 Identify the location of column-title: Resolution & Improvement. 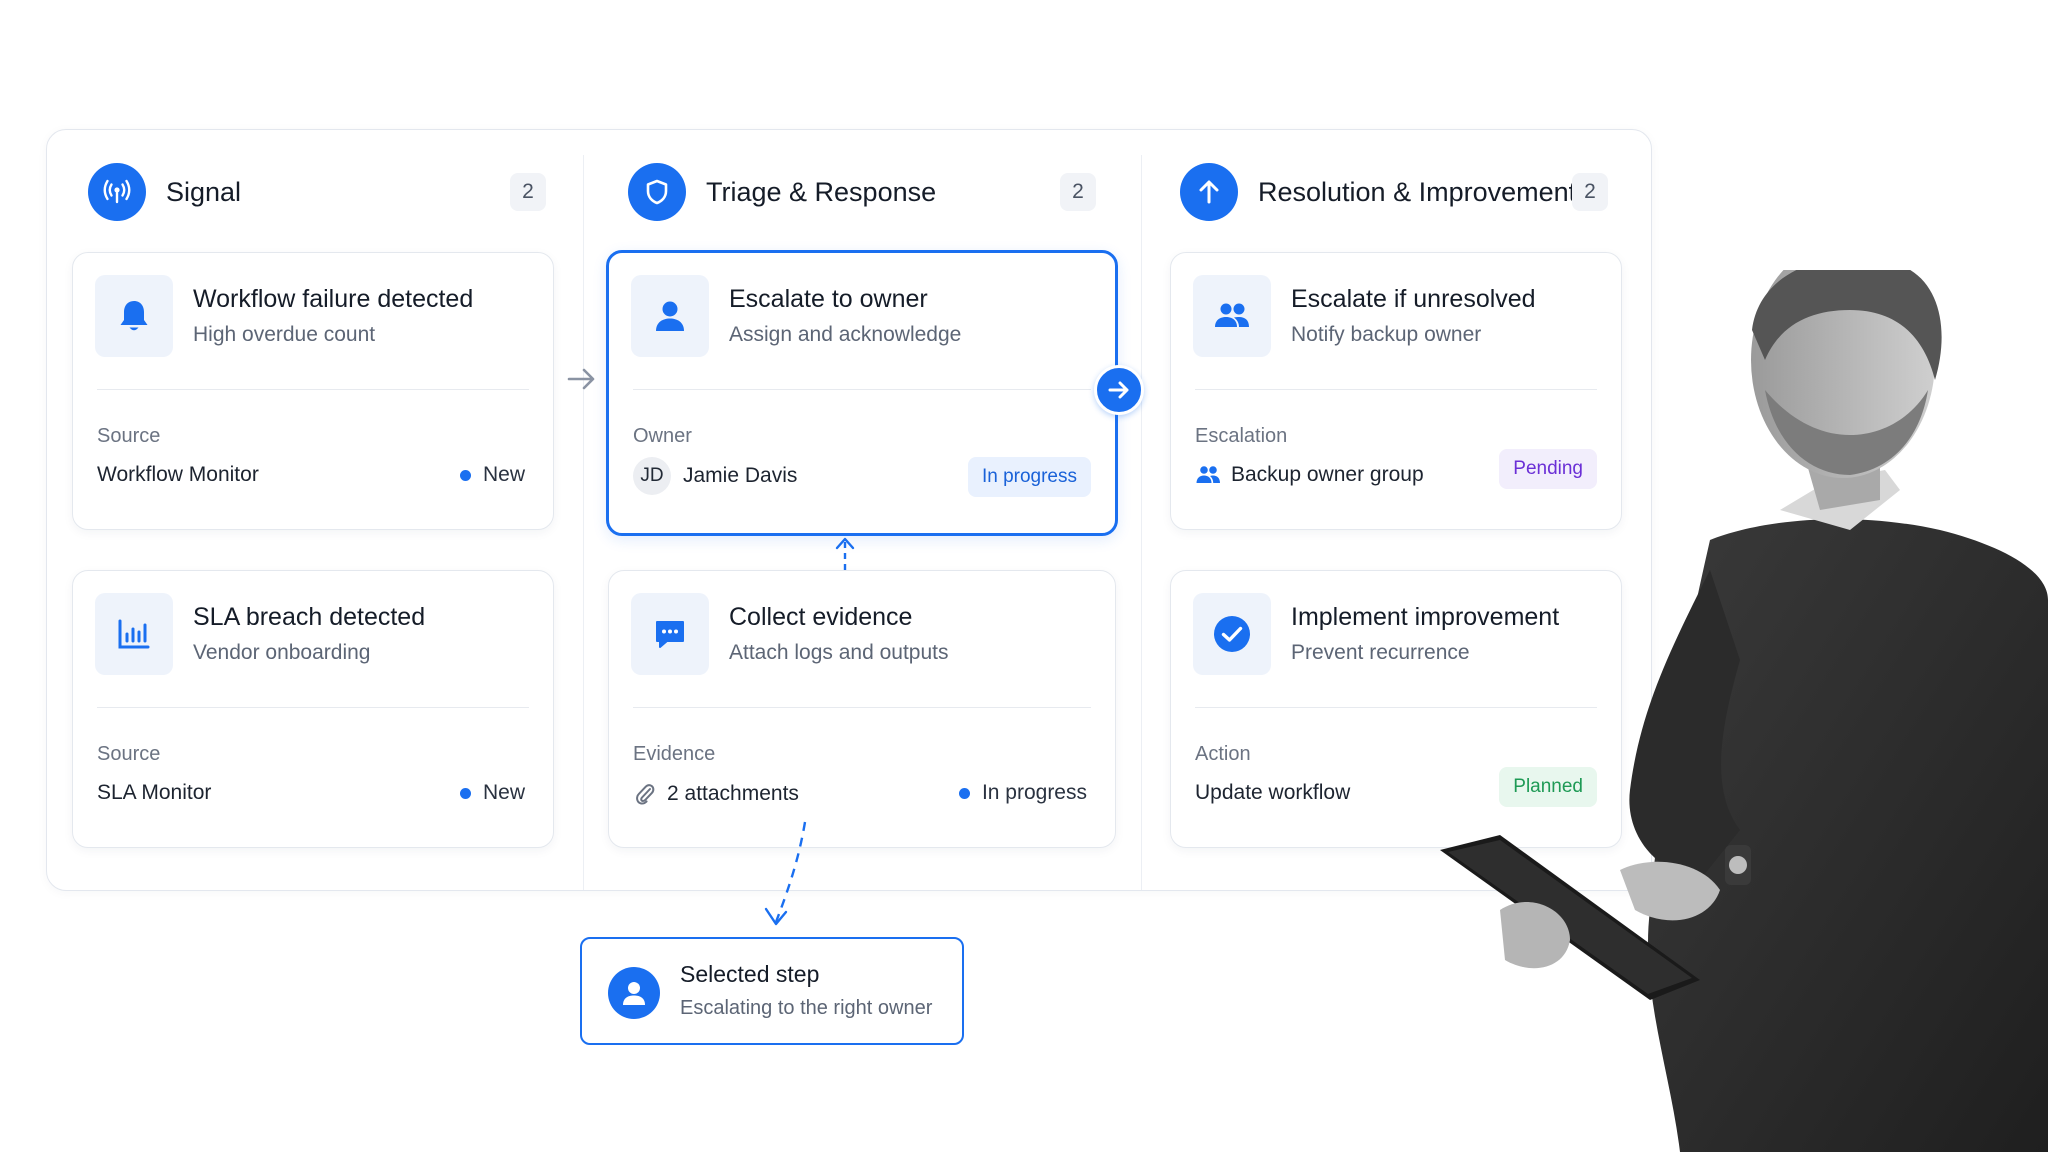
(1417, 191).